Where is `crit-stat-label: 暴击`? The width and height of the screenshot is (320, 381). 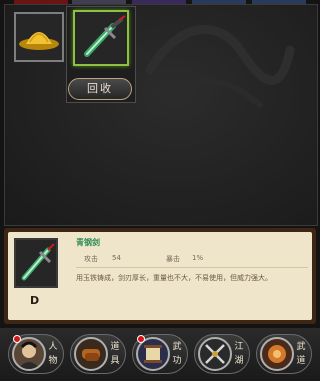
crit-stat-label: 暴击 is located at coordinates (173, 259).